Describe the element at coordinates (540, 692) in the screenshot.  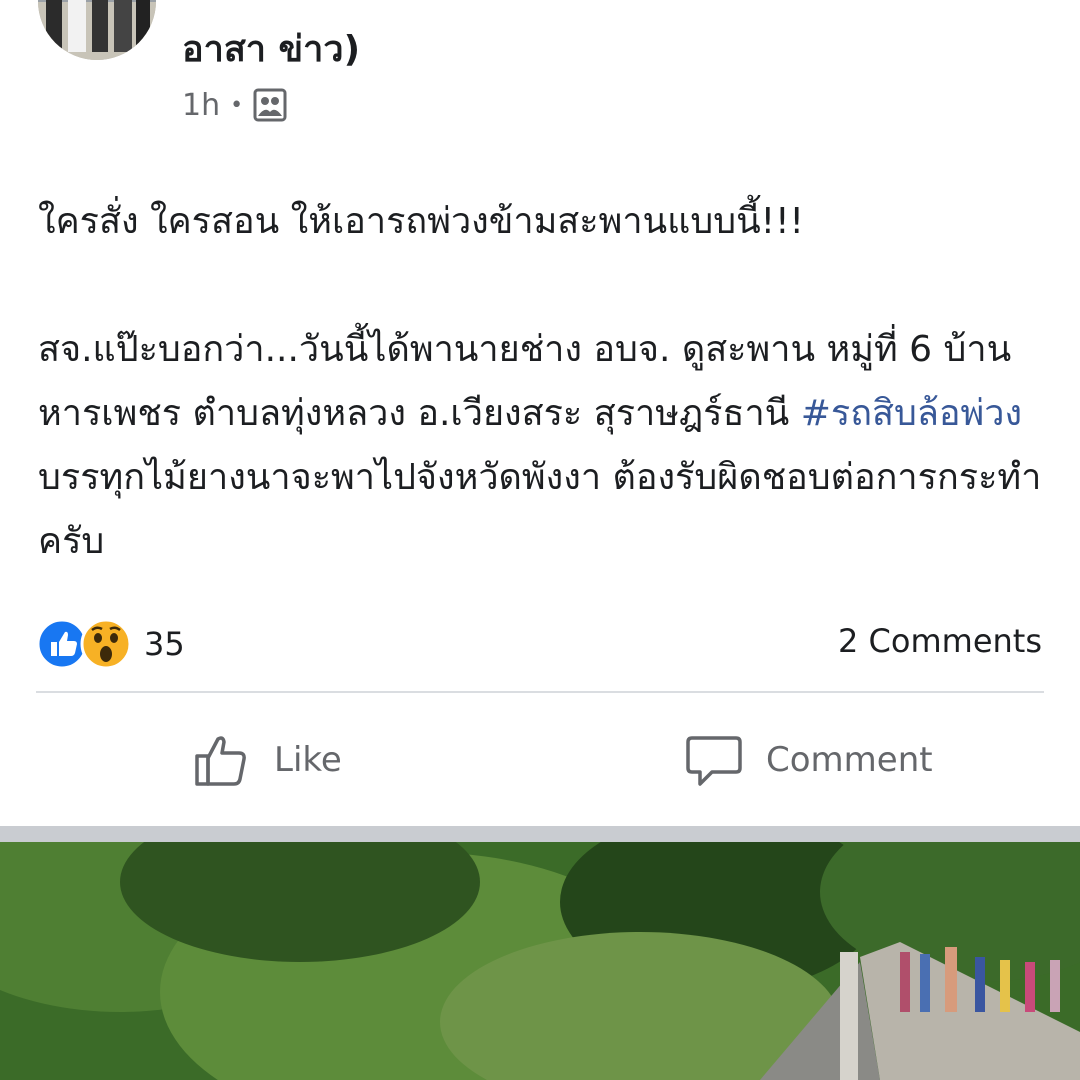
I see `actions-divider` at that location.